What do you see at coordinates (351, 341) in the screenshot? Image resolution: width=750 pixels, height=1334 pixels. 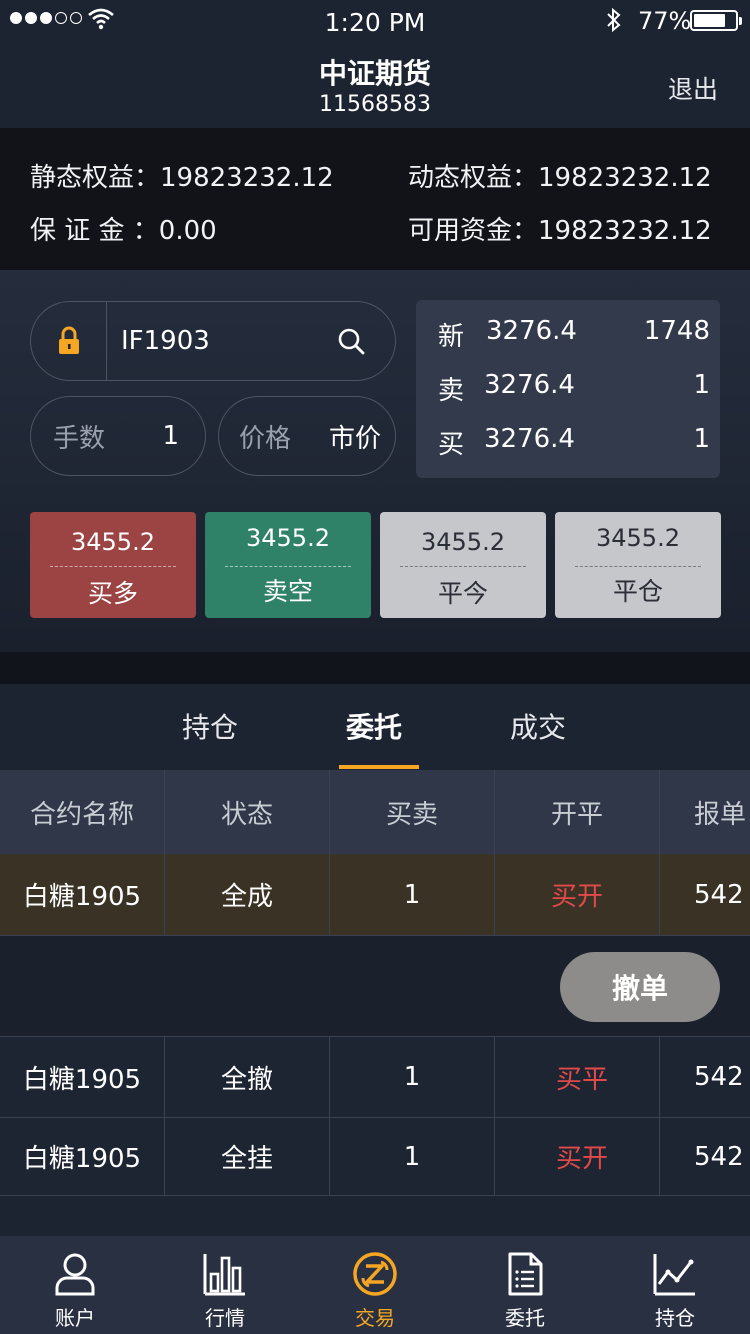 I see `search-icon` at bounding box center [351, 341].